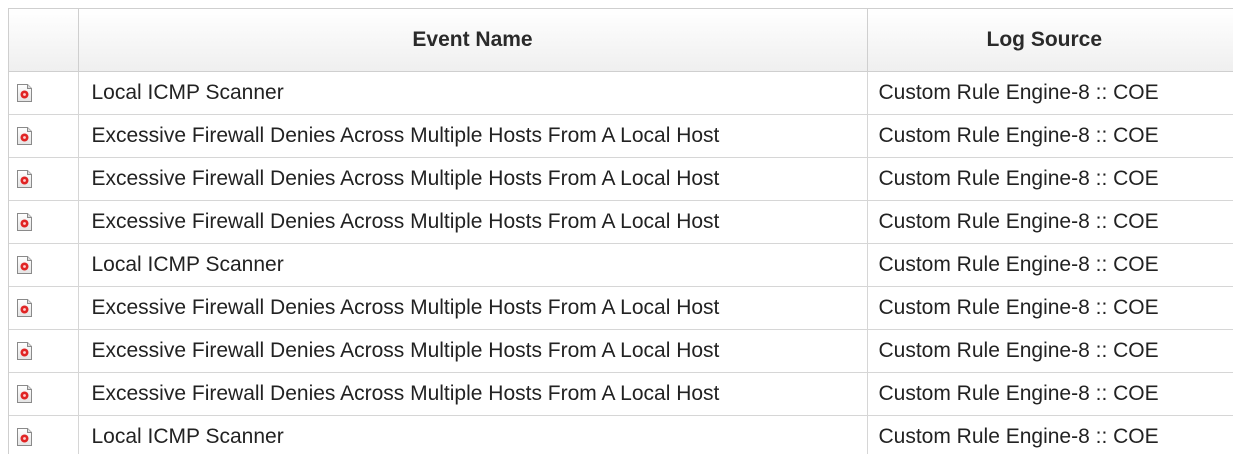  What do you see at coordinates (44, 40) in the screenshot?
I see `column-header-icon` at bounding box center [44, 40].